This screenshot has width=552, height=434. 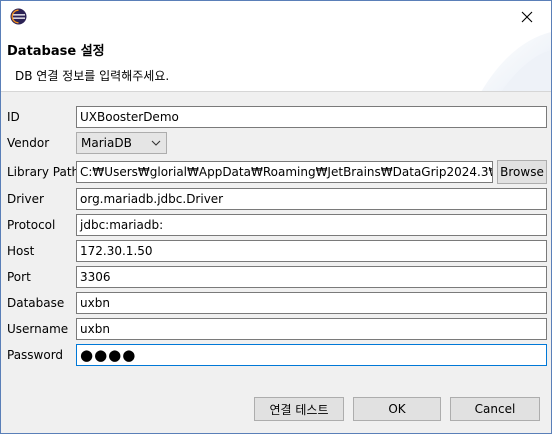 I want to click on dialog-banner: Database 설정 DB 연결 정보를 입력해주세요., so click(x=276, y=62).